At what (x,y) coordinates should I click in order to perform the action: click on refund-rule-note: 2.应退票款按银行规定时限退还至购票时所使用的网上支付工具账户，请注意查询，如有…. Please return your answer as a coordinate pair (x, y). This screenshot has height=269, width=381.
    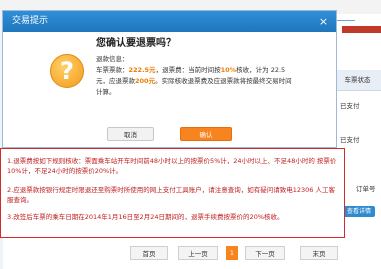
    Looking at the image, I should click on (171, 195).